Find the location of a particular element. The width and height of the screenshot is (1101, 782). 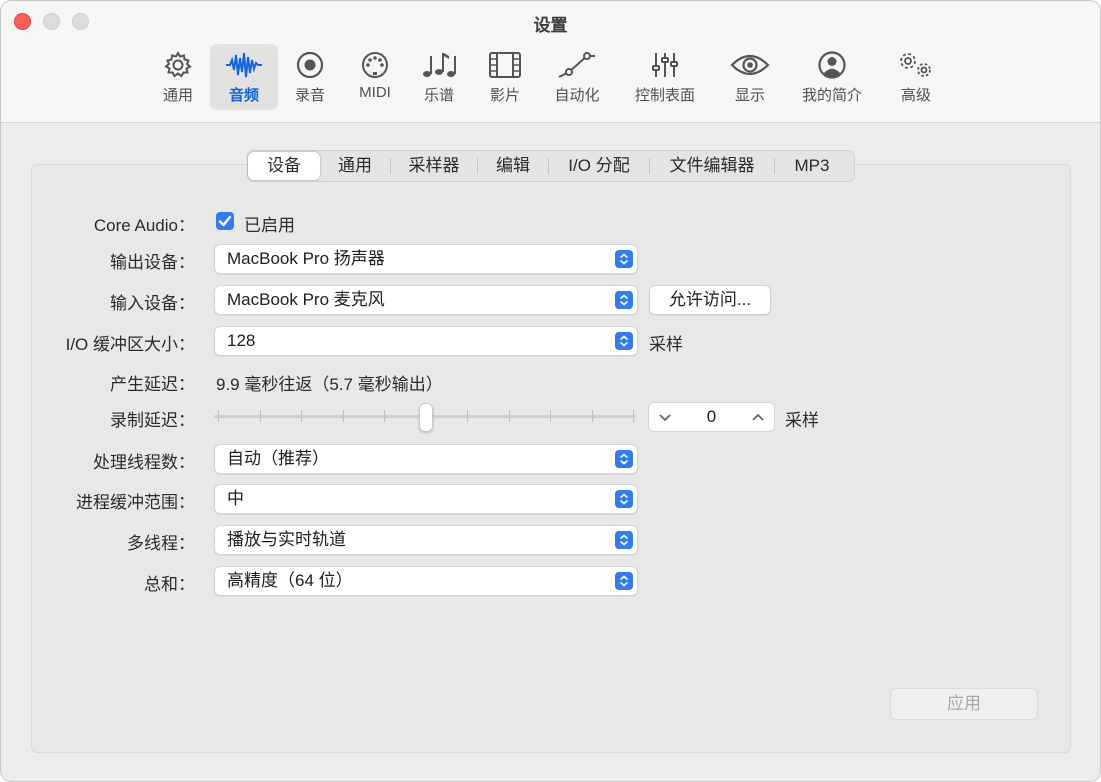

io-buffer-value: 128 is located at coordinates (241, 340).